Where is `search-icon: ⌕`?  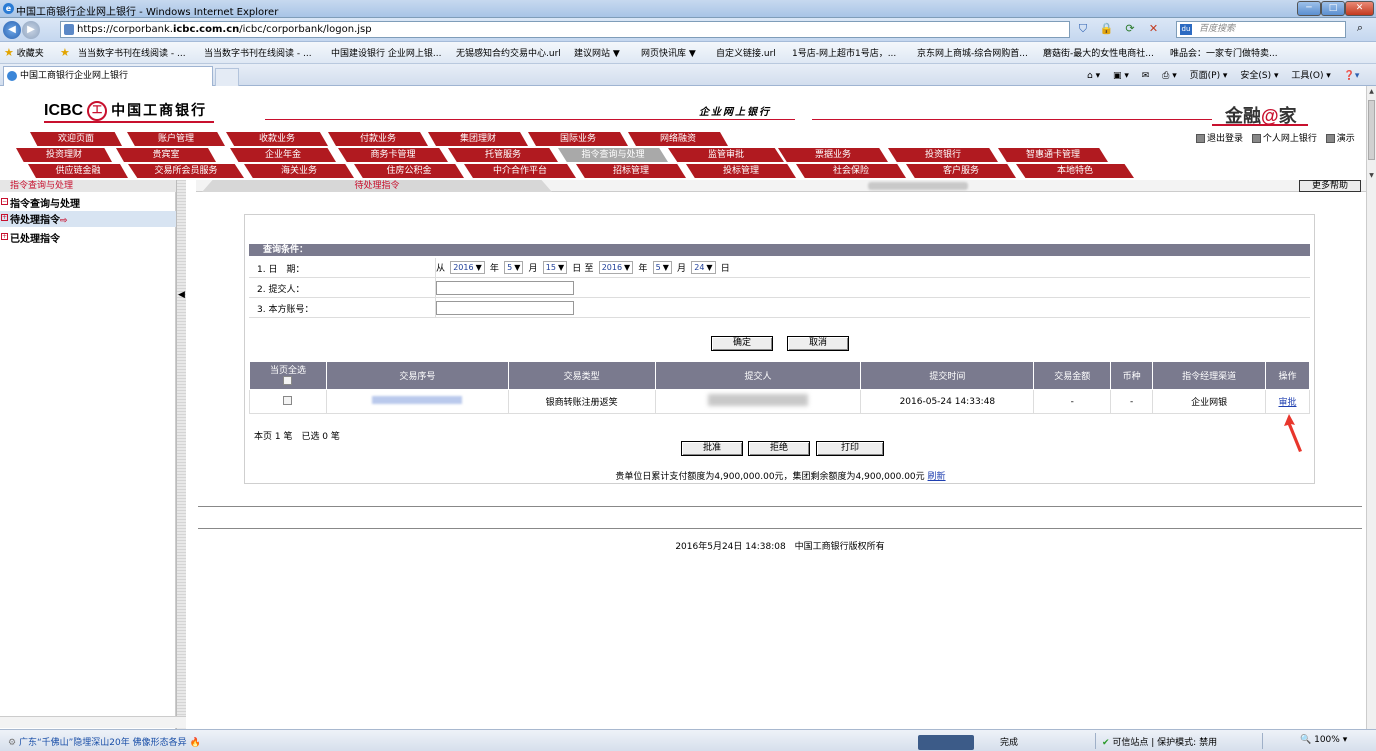
search-icon: ⌕ is located at coordinates (1360, 29).